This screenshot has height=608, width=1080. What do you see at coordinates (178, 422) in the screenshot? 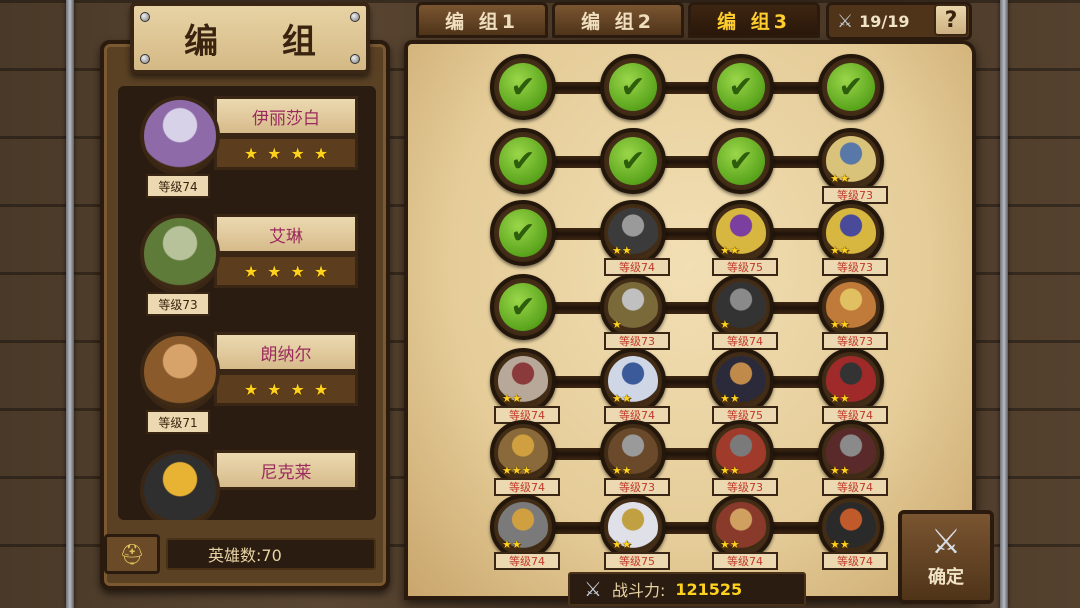
I see `hero-level: 等级71` at bounding box center [178, 422].